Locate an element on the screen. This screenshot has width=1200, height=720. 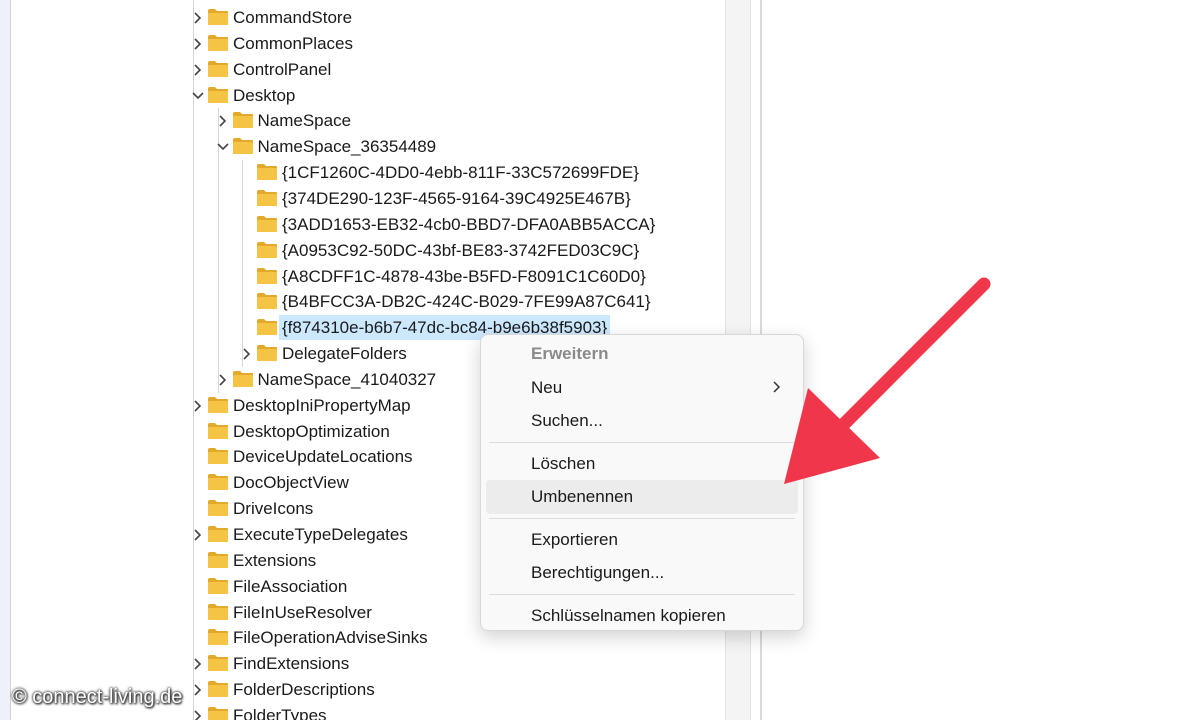
tree-node-label: ExecuteTypeDelegates is located at coordinates (320, 534).